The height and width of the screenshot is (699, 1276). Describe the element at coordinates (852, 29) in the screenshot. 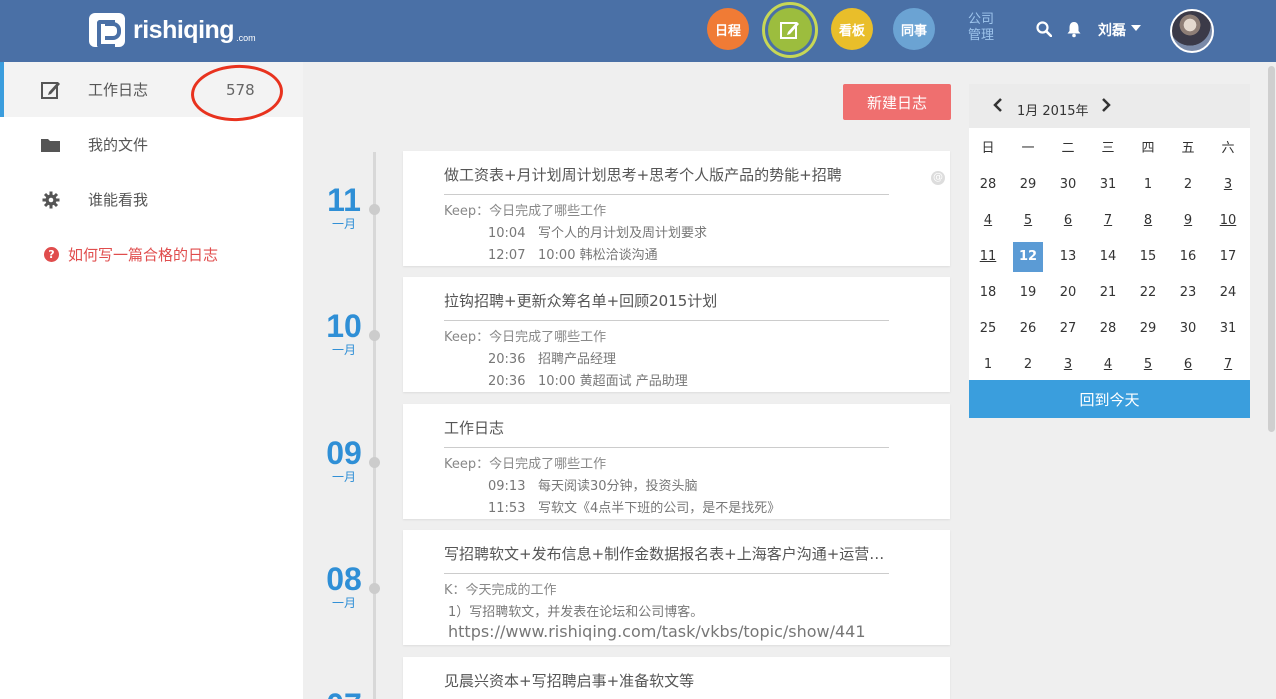

I see `nav-board-button: 看板` at that location.